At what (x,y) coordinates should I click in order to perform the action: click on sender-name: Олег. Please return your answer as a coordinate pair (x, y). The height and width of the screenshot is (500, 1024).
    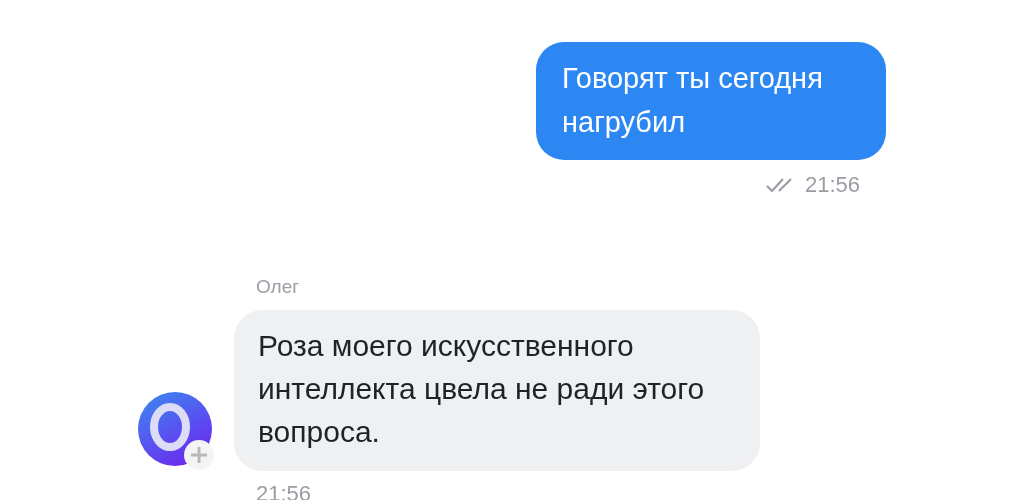
    Looking at the image, I should click on (278, 287).